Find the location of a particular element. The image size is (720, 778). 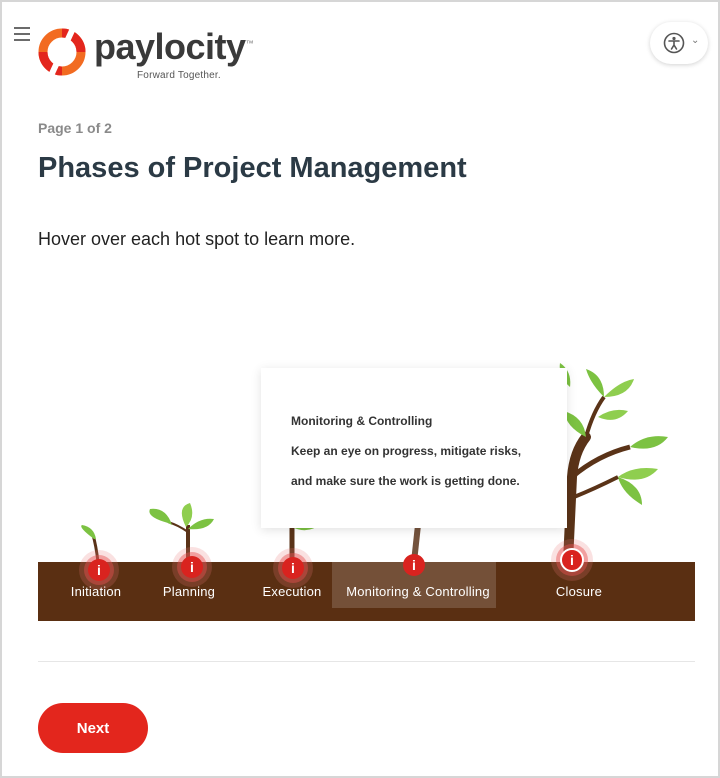

next-button: Next is located at coordinates (93, 728).